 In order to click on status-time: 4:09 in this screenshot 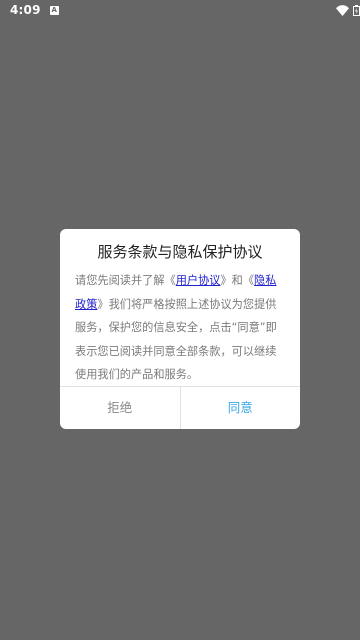, I will do `click(25, 10)`.